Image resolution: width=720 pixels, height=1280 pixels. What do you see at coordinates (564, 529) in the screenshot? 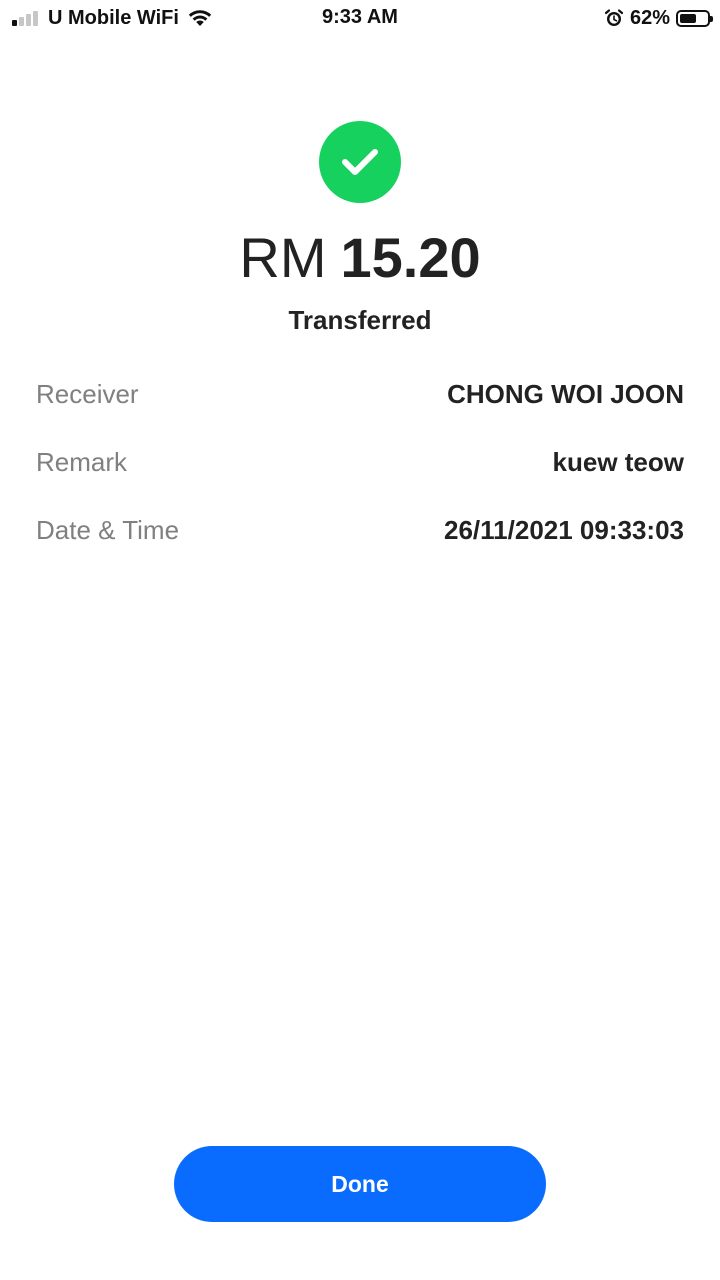
I see `datetime-value: 26/11/2021 09:33:03` at bounding box center [564, 529].